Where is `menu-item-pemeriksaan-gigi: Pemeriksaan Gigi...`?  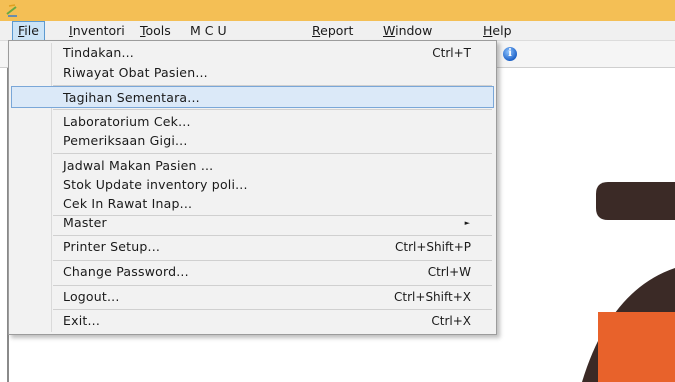 menu-item-pemeriksaan-gigi: Pemeriksaan Gigi... is located at coordinates (252, 141).